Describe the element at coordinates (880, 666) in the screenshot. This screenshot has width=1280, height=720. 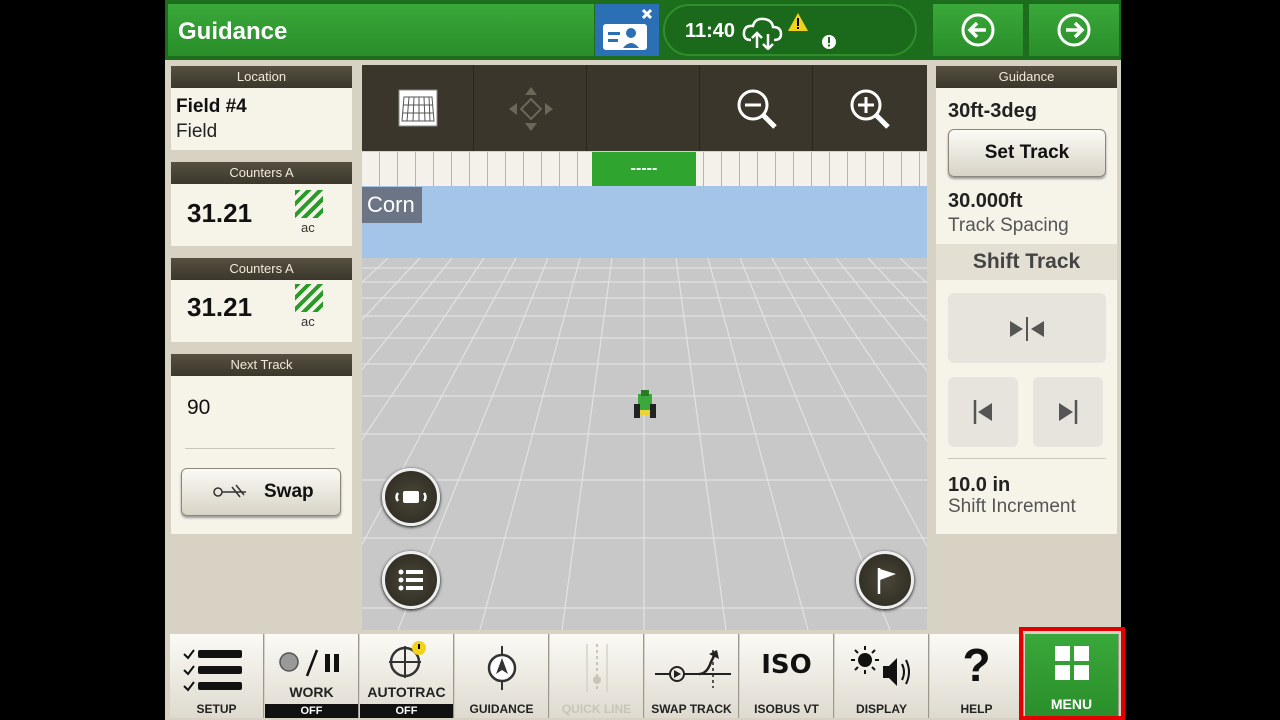
I see `brightness-volume-icon` at that location.